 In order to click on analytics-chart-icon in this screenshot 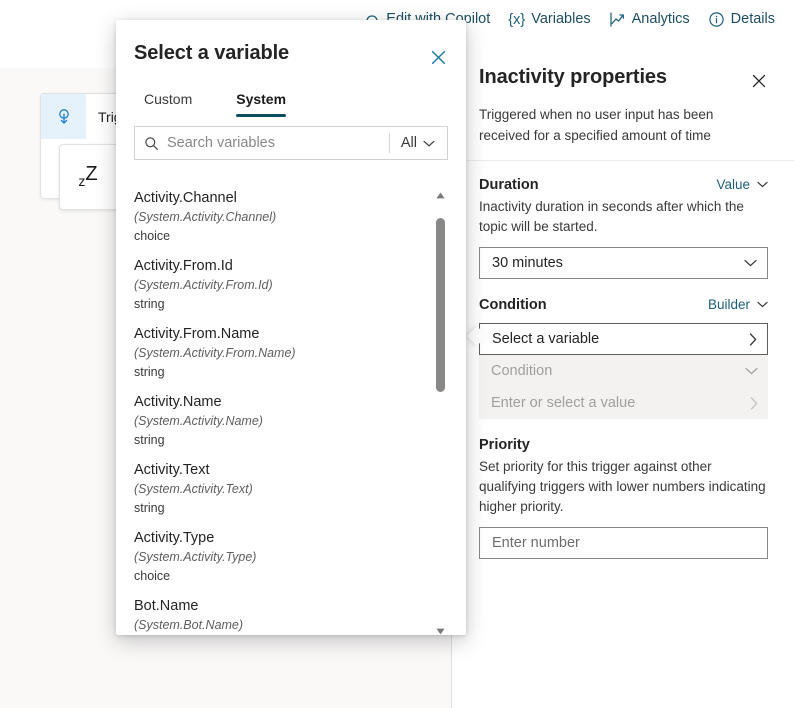, I will do `click(617, 19)`.